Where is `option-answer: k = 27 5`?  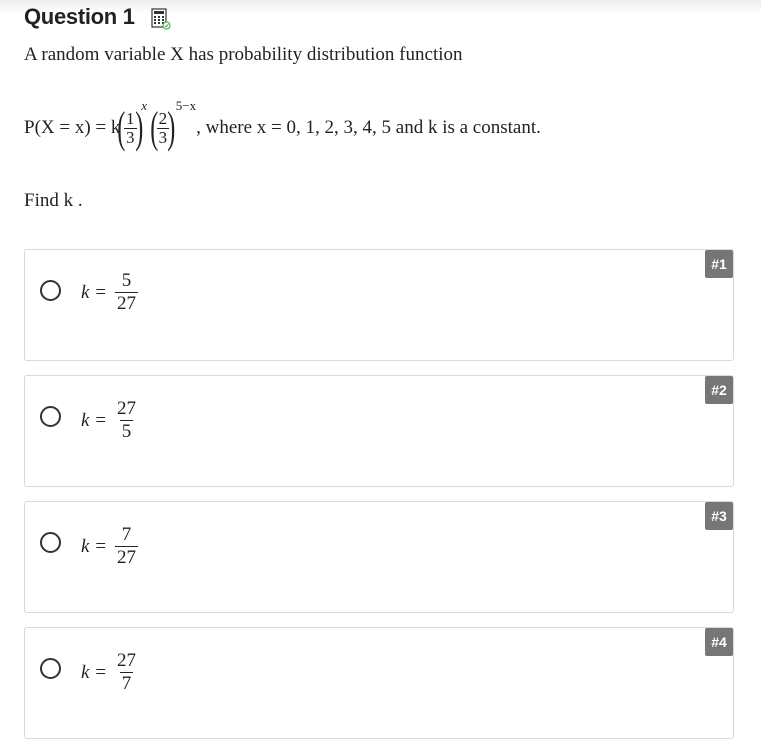 option-answer: k = 27 5 is located at coordinates (110, 420).